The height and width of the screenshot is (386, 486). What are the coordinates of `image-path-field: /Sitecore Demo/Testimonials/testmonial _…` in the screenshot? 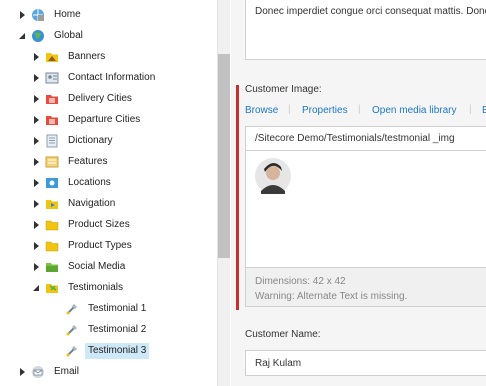 It's located at (365, 138).